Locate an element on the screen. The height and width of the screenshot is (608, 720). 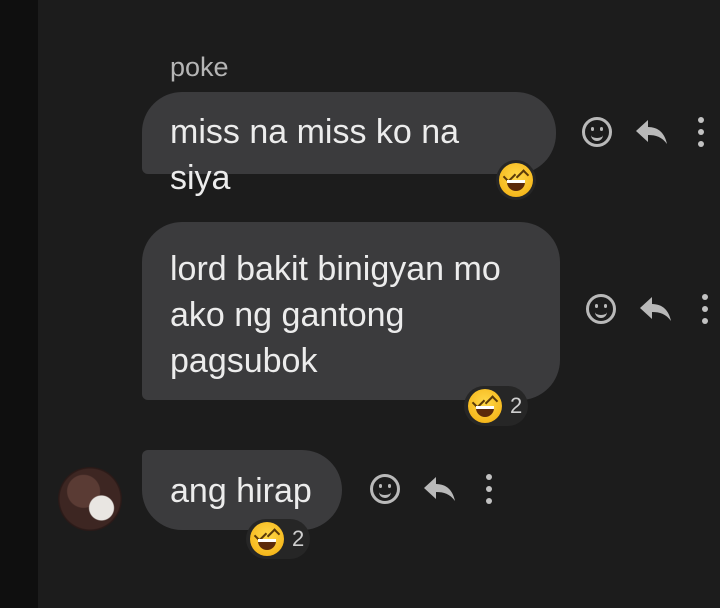
message-text-line: pagsubok is located at coordinates (244, 361).